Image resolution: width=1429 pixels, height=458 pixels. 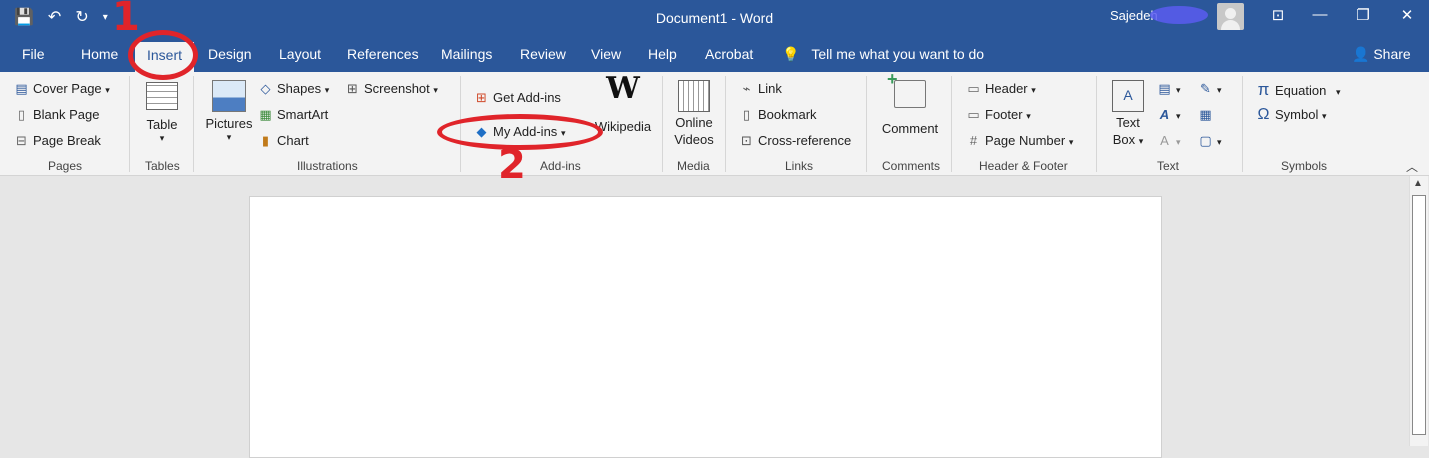 What do you see at coordinates (230, 54) in the screenshot?
I see `tab-design: Design` at bounding box center [230, 54].